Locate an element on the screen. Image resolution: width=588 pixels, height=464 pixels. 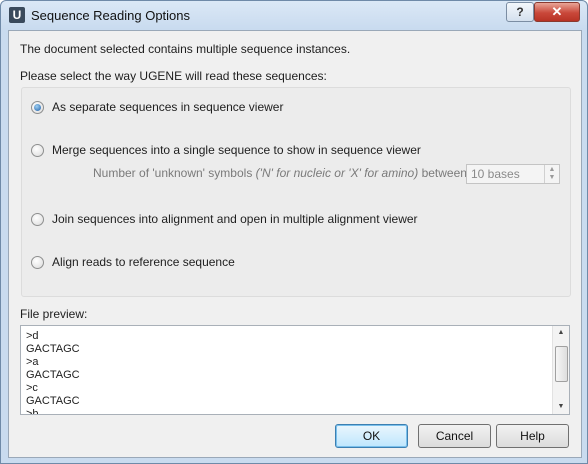
spin-up-icon: ▲ is located at coordinates (552, 169).